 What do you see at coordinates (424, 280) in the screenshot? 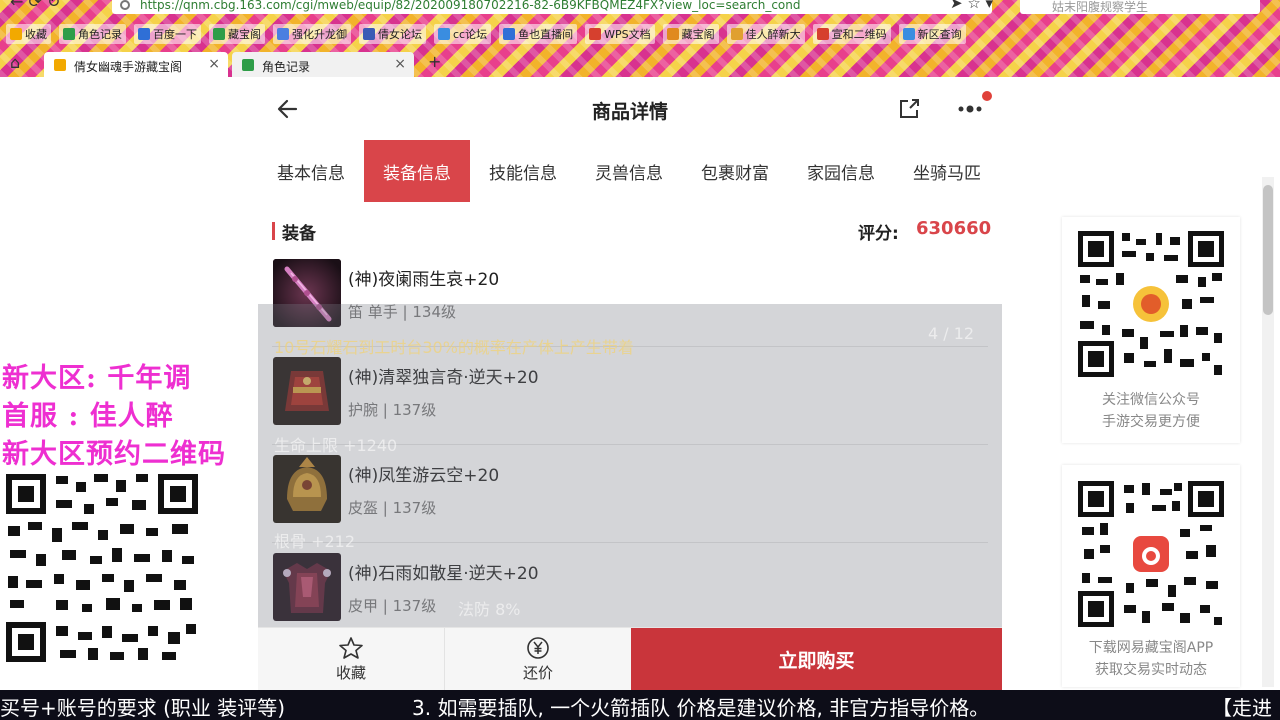
I see `equipment-name: (神)夜阑雨生哀+20` at bounding box center [424, 280].